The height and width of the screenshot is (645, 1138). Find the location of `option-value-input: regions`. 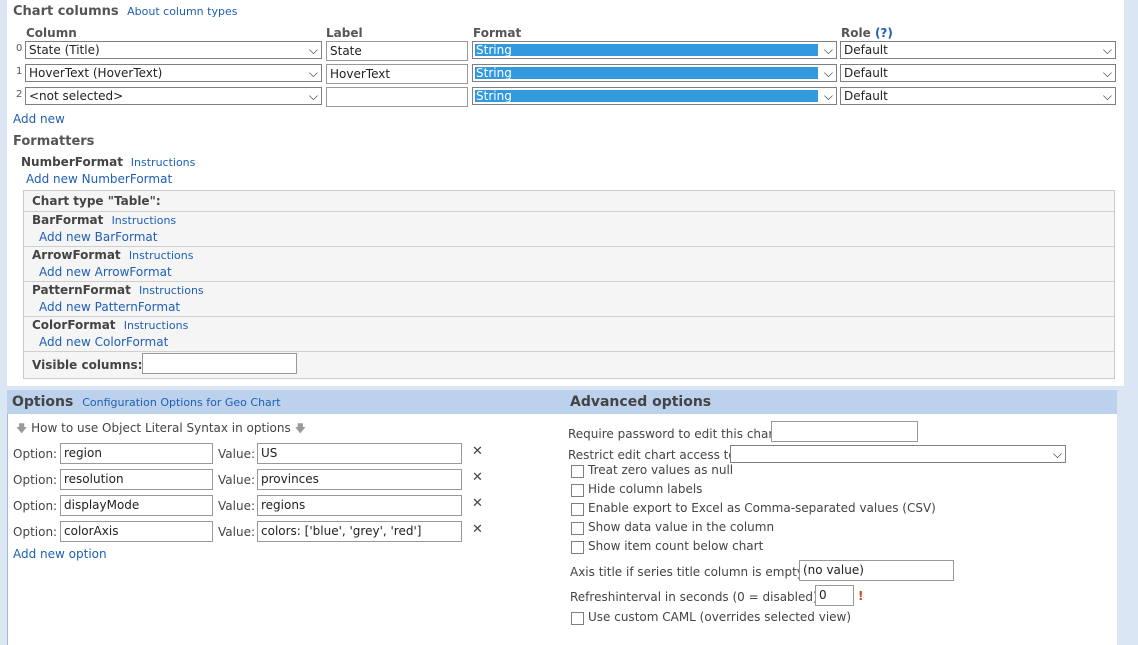

option-value-input: regions is located at coordinates (359, 505).